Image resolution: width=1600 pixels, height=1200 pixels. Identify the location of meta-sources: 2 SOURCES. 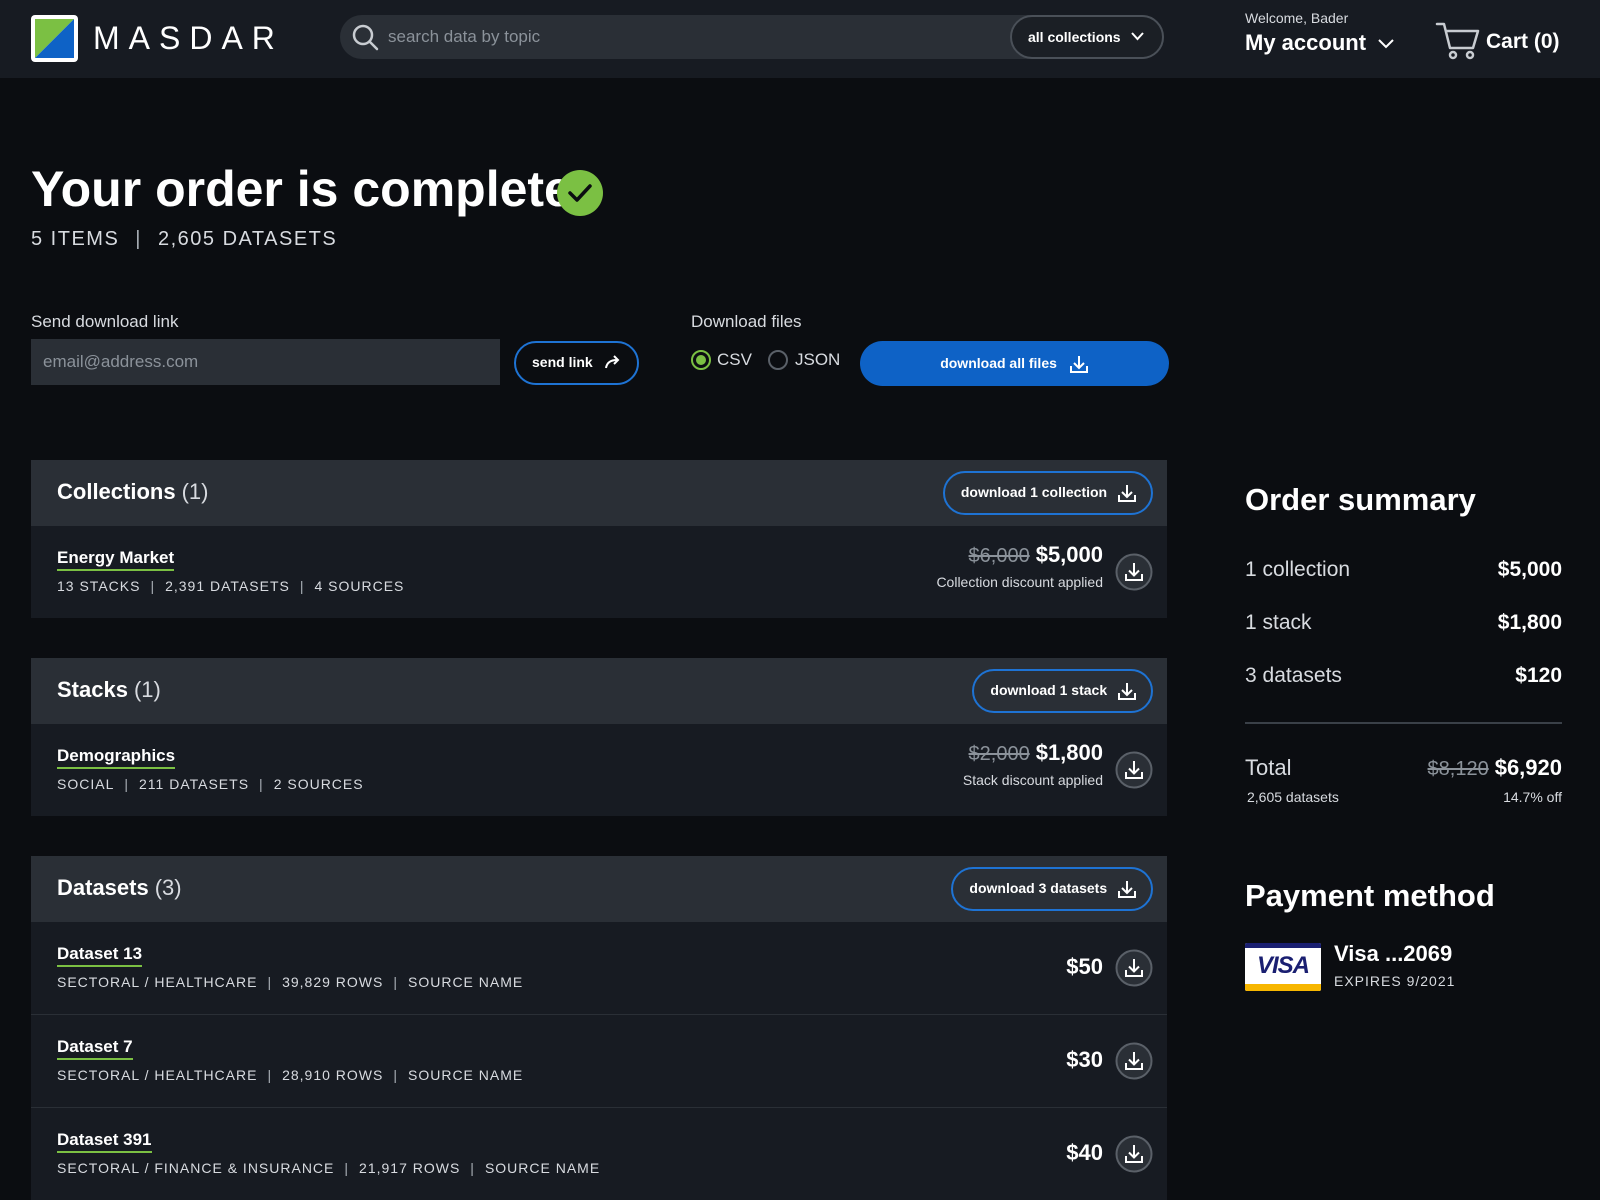
(318, 784).